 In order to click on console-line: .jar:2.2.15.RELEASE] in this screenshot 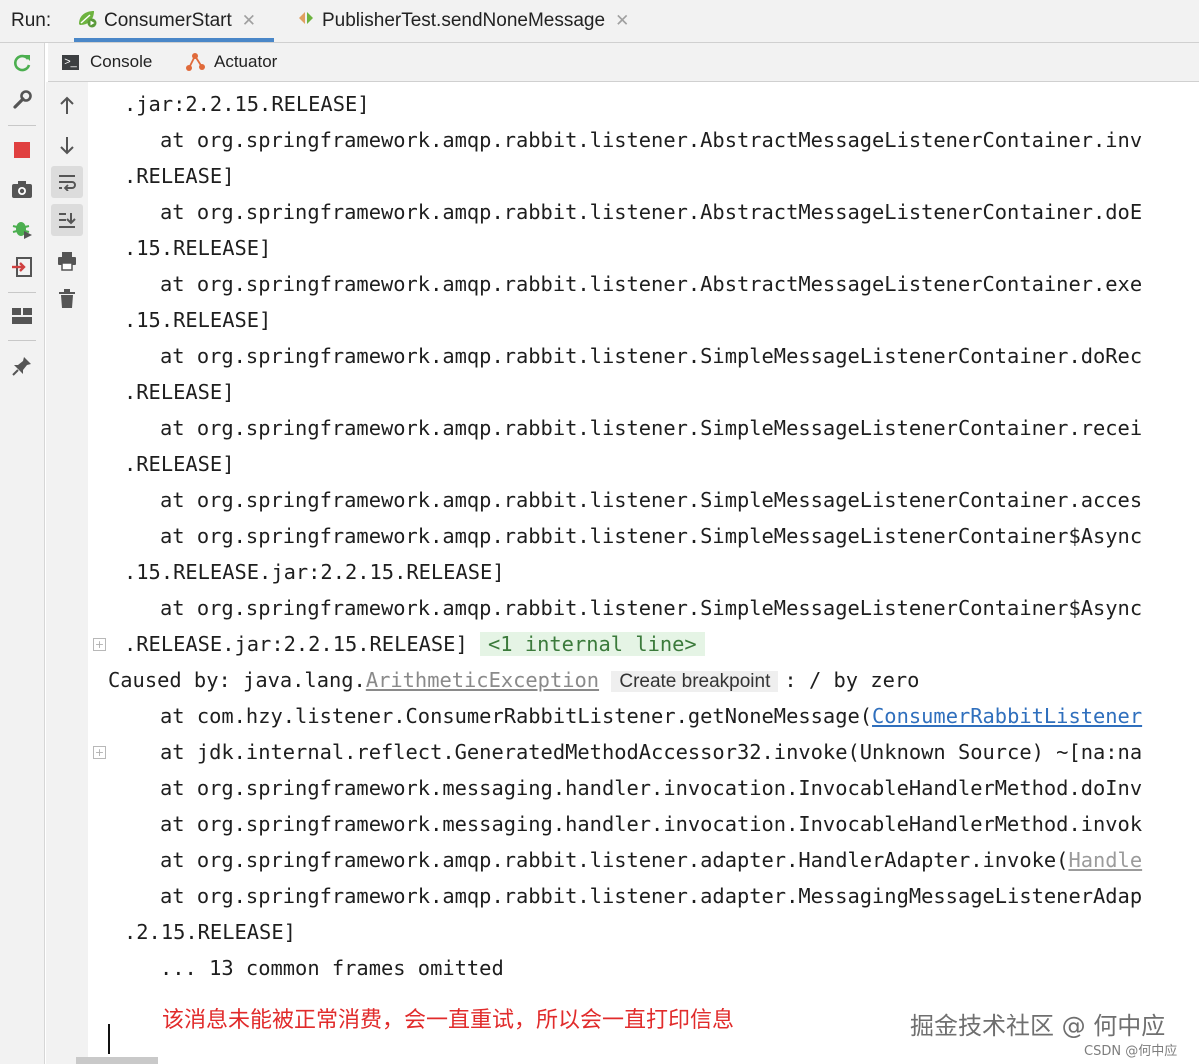, I will do `click(247, 104)`.